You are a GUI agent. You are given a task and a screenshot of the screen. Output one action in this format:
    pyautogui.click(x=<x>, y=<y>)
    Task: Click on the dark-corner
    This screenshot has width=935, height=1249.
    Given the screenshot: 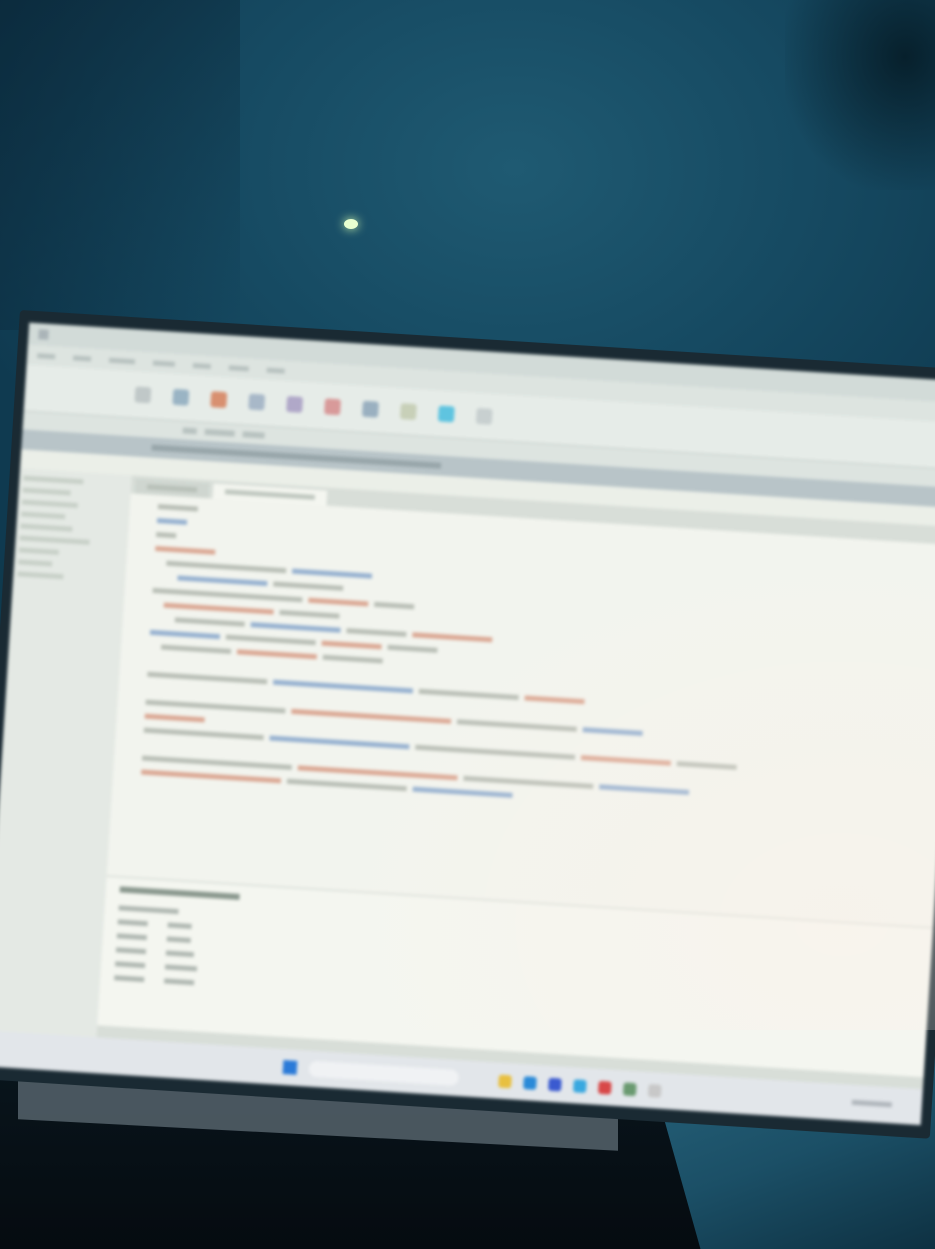 What is the action you would take?
    pyautogui.click(x=860, y=95)
    